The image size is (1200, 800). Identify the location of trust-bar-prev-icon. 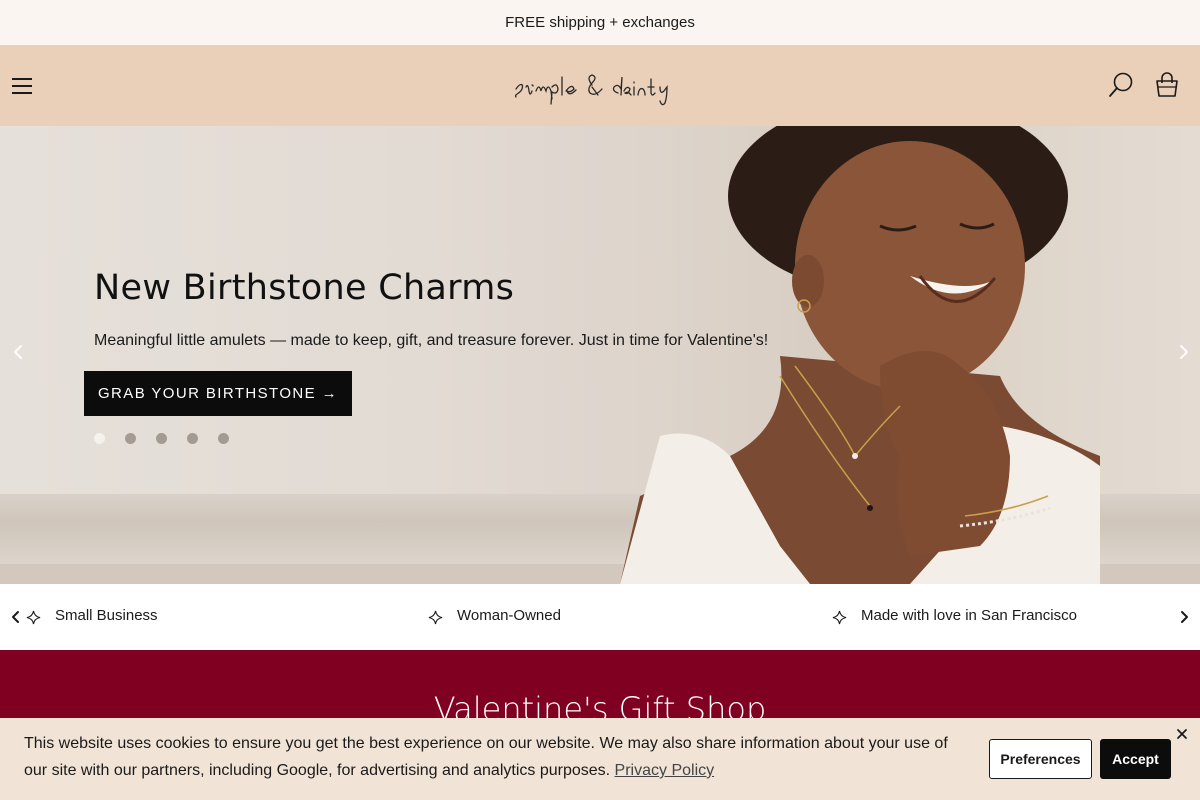
(16, 617).